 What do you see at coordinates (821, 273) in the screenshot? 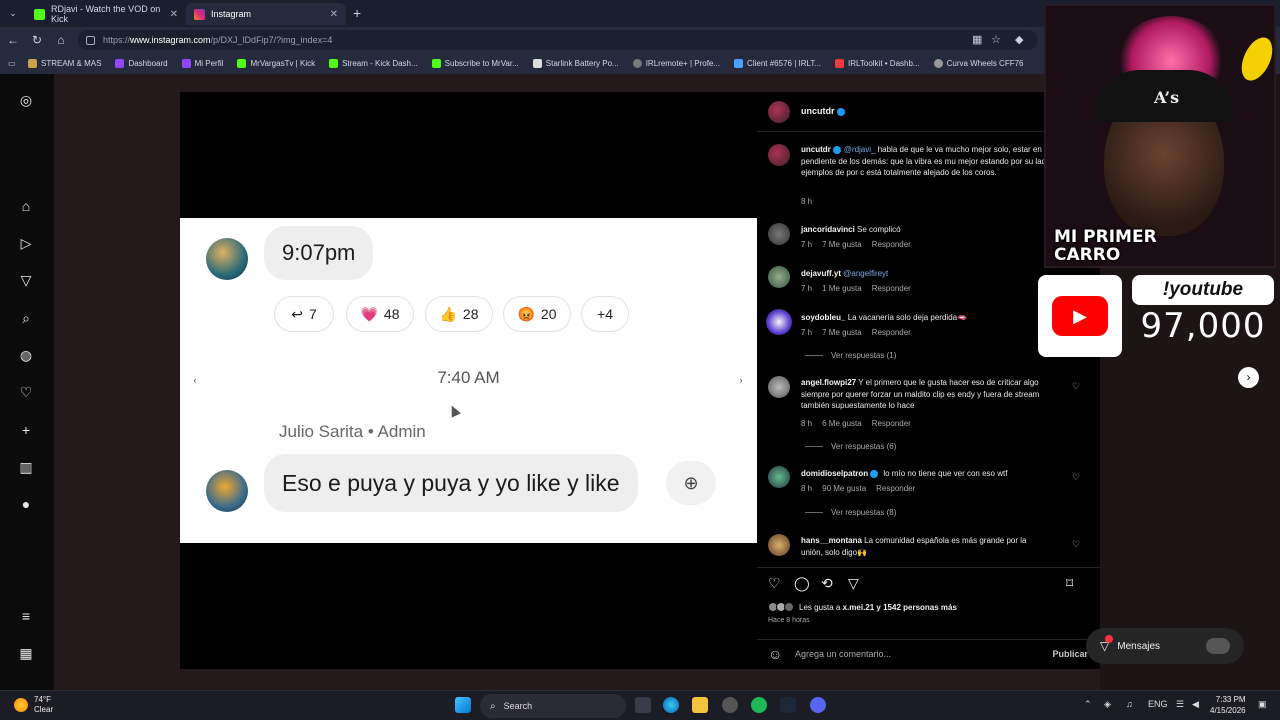
I see `comment-username: dejavuff.yt` at bounding box center [821, 273].